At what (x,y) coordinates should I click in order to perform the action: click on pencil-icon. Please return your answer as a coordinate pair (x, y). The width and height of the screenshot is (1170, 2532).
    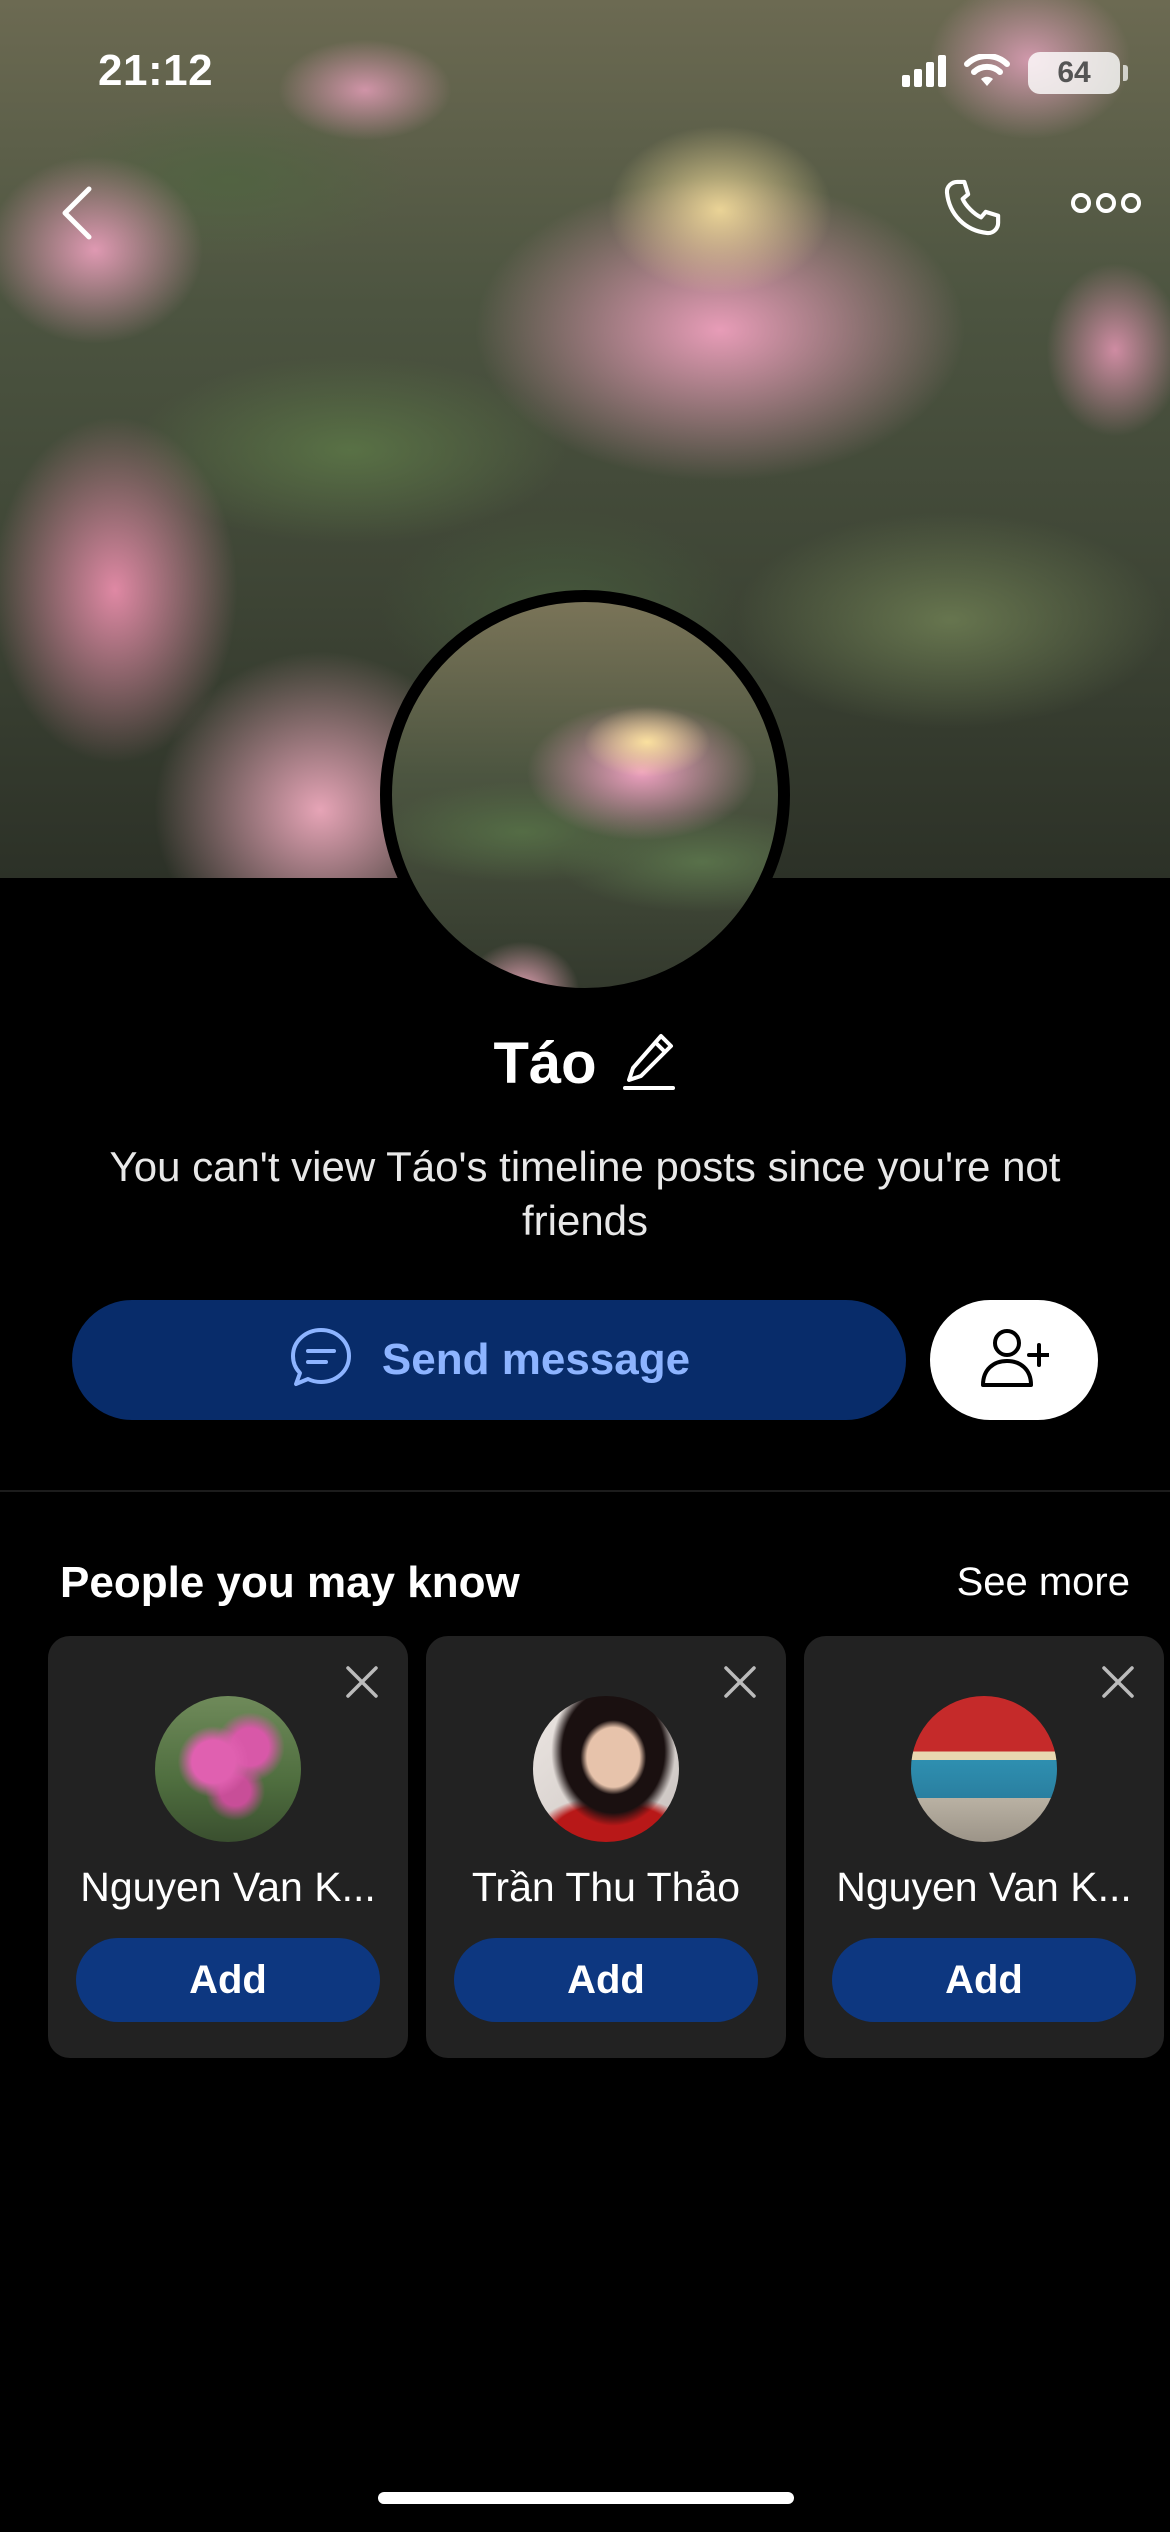
    Looking at the image, I should click on (649, 1063).